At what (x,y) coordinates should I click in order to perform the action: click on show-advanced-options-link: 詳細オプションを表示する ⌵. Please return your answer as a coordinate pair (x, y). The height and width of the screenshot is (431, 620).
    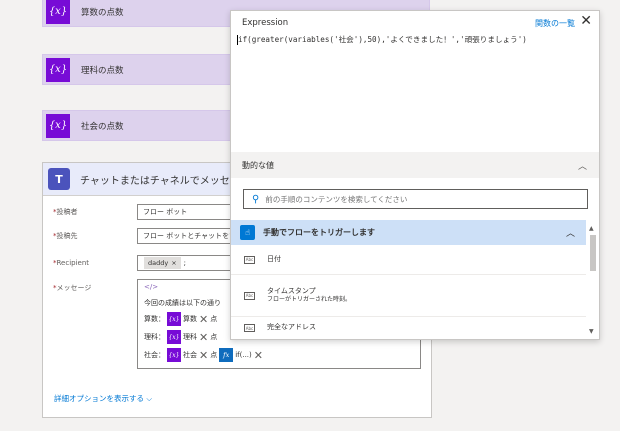
    Looking at the image, I should click on (103, 398).